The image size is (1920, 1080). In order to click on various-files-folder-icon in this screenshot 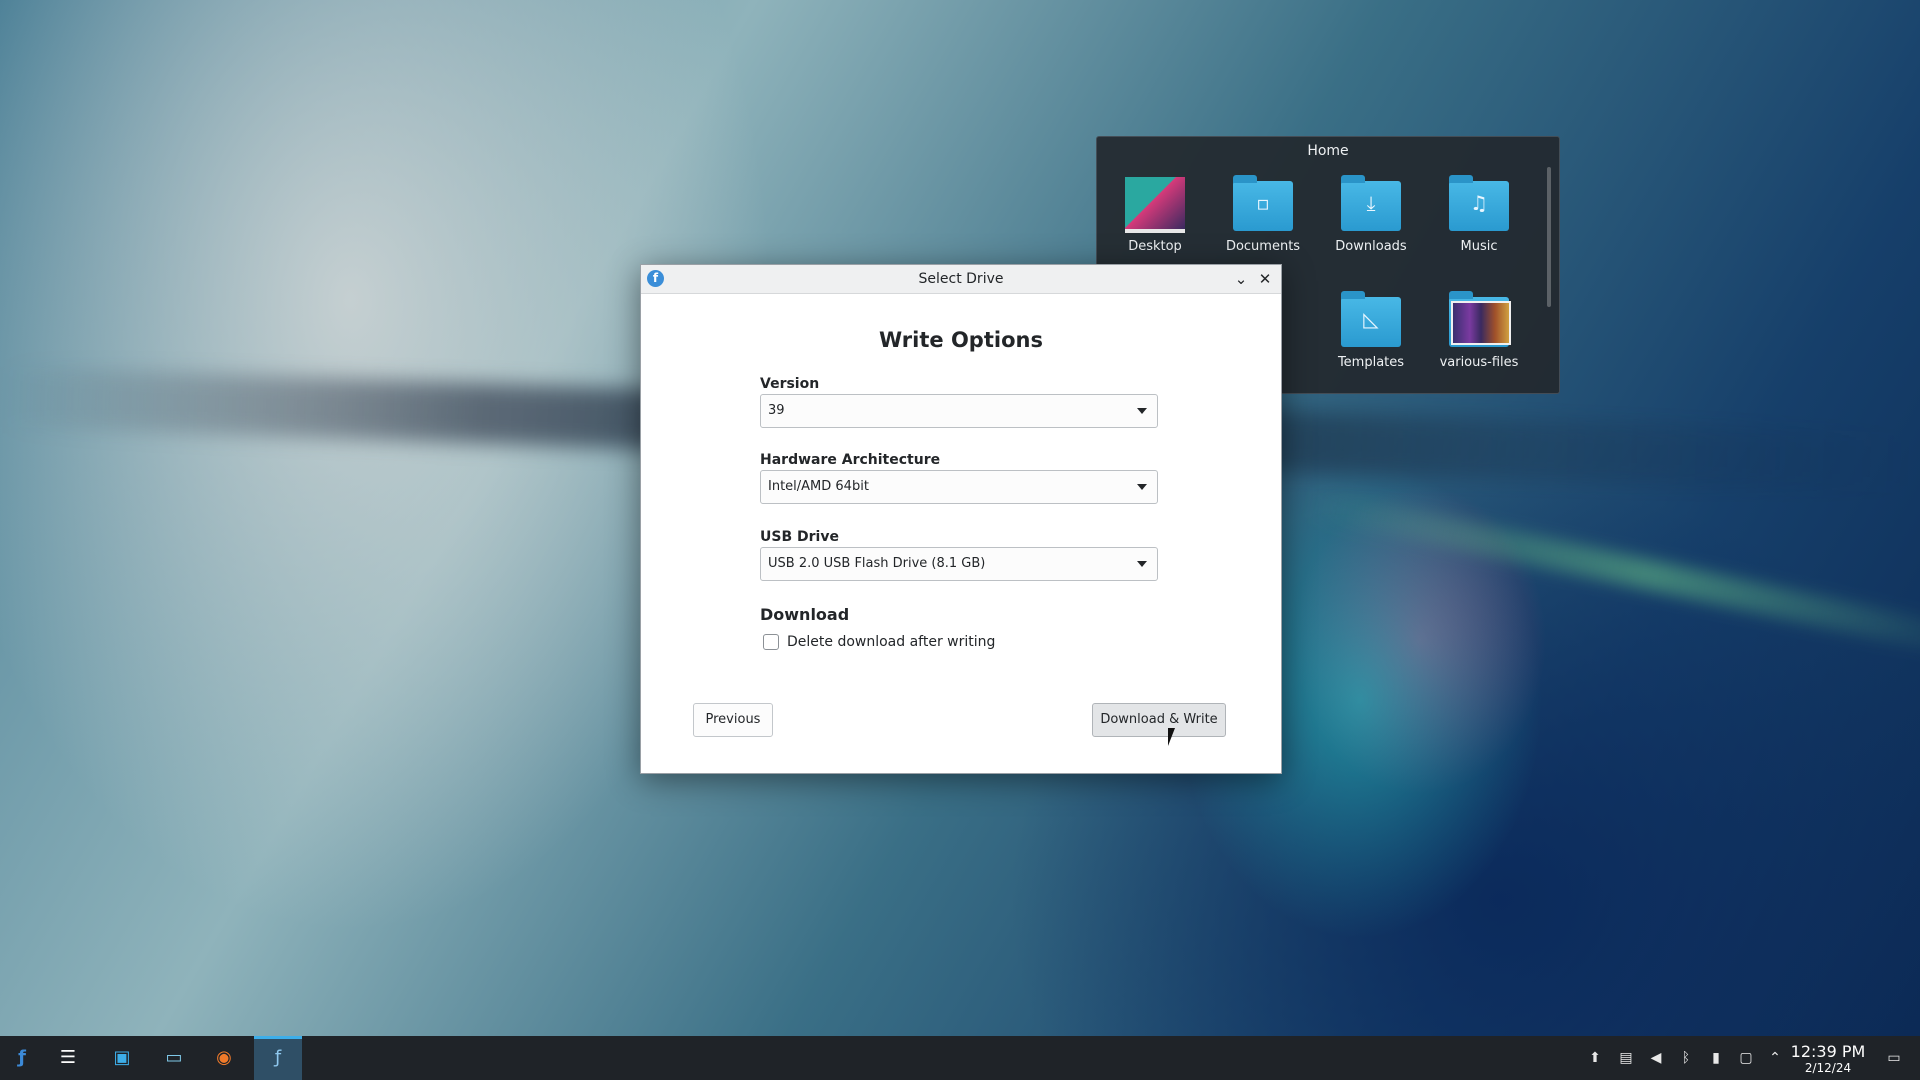, I will do `click(1480, 319)`.